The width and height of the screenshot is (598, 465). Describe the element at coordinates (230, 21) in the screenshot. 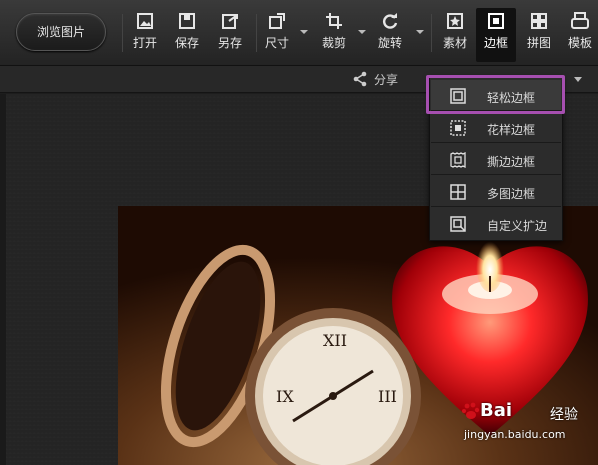

I see `save-as-icon` at that location.